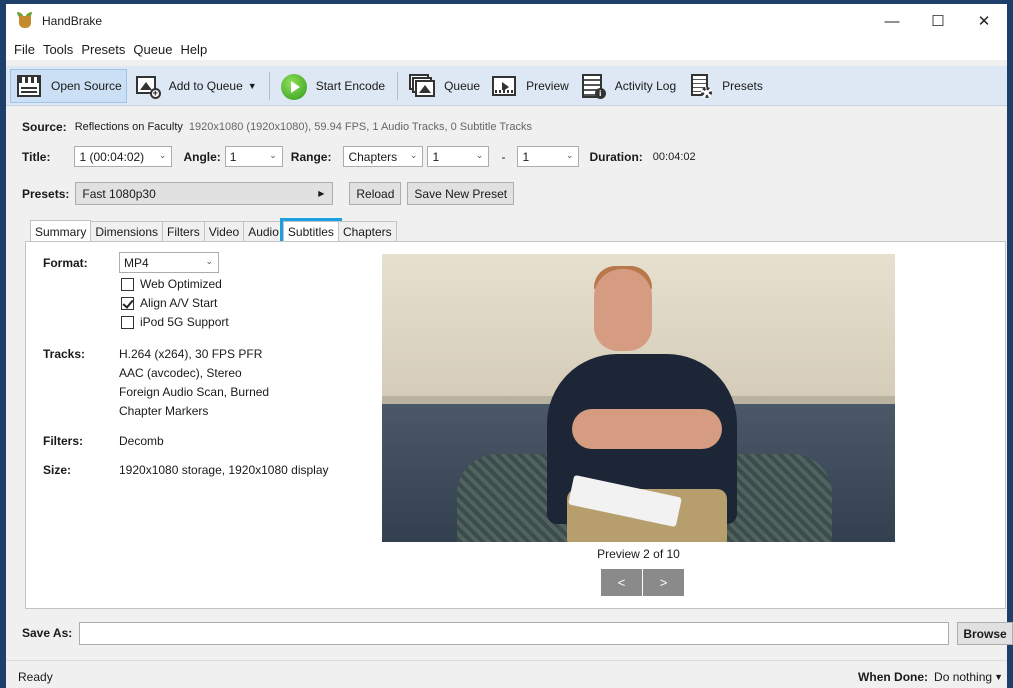  Describe the element at coordinates (24, 49) in the screenshot. I see `menu-file: File` at that location.